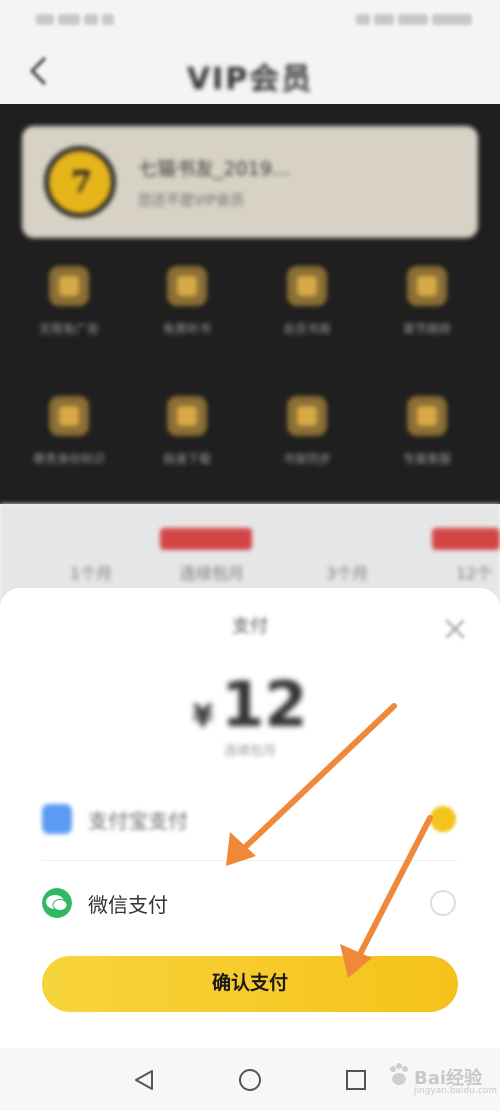  What do you see at coordinates (68, 459) in the screenshot?
I see `benefit-label: 尊贵身份标识` at bounding box center [68, 459].